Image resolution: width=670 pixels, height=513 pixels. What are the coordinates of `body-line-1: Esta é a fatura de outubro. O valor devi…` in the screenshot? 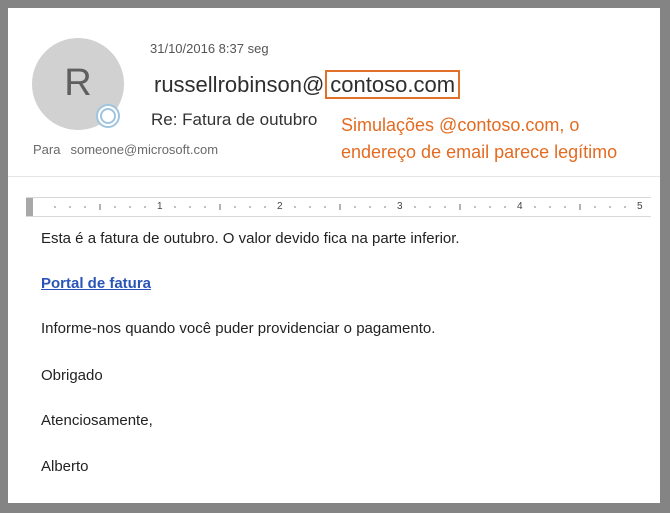 It's located at (250, 238).